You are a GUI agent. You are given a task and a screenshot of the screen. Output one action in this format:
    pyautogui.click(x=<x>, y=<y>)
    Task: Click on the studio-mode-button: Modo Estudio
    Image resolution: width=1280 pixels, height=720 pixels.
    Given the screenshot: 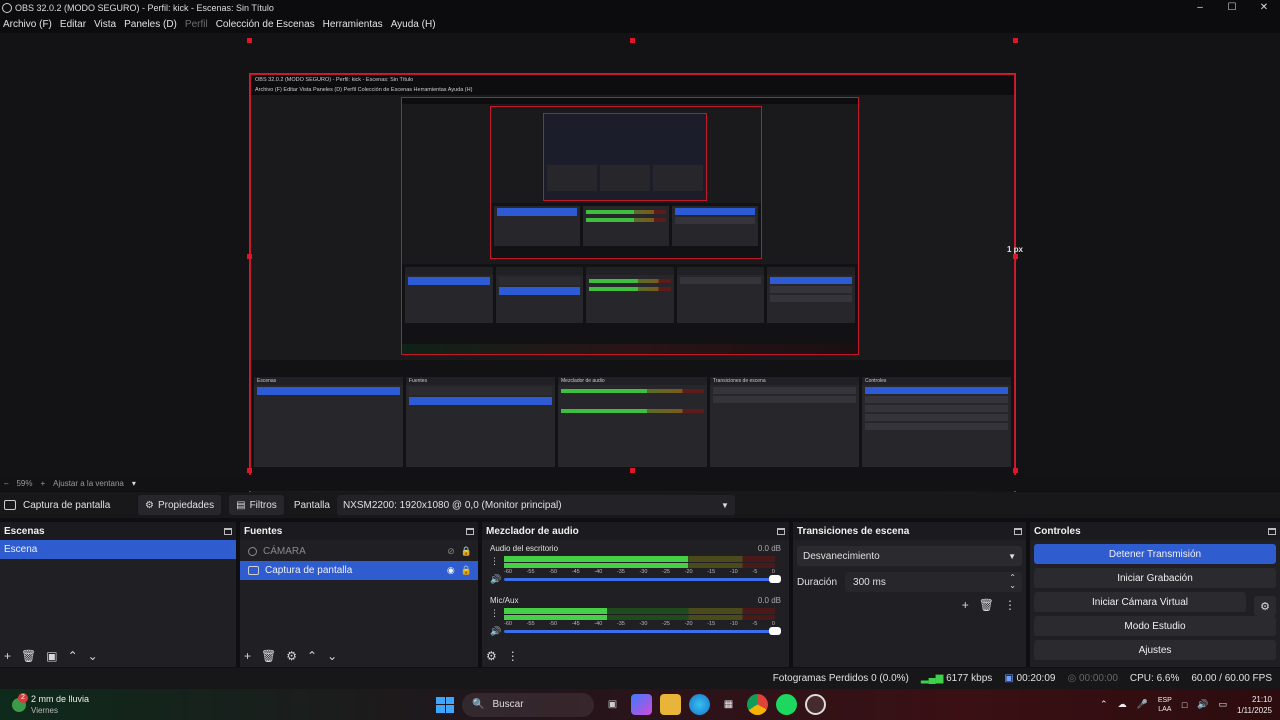 What is the action you would take?
    pyautogui.click(x=1155, y=626)
    